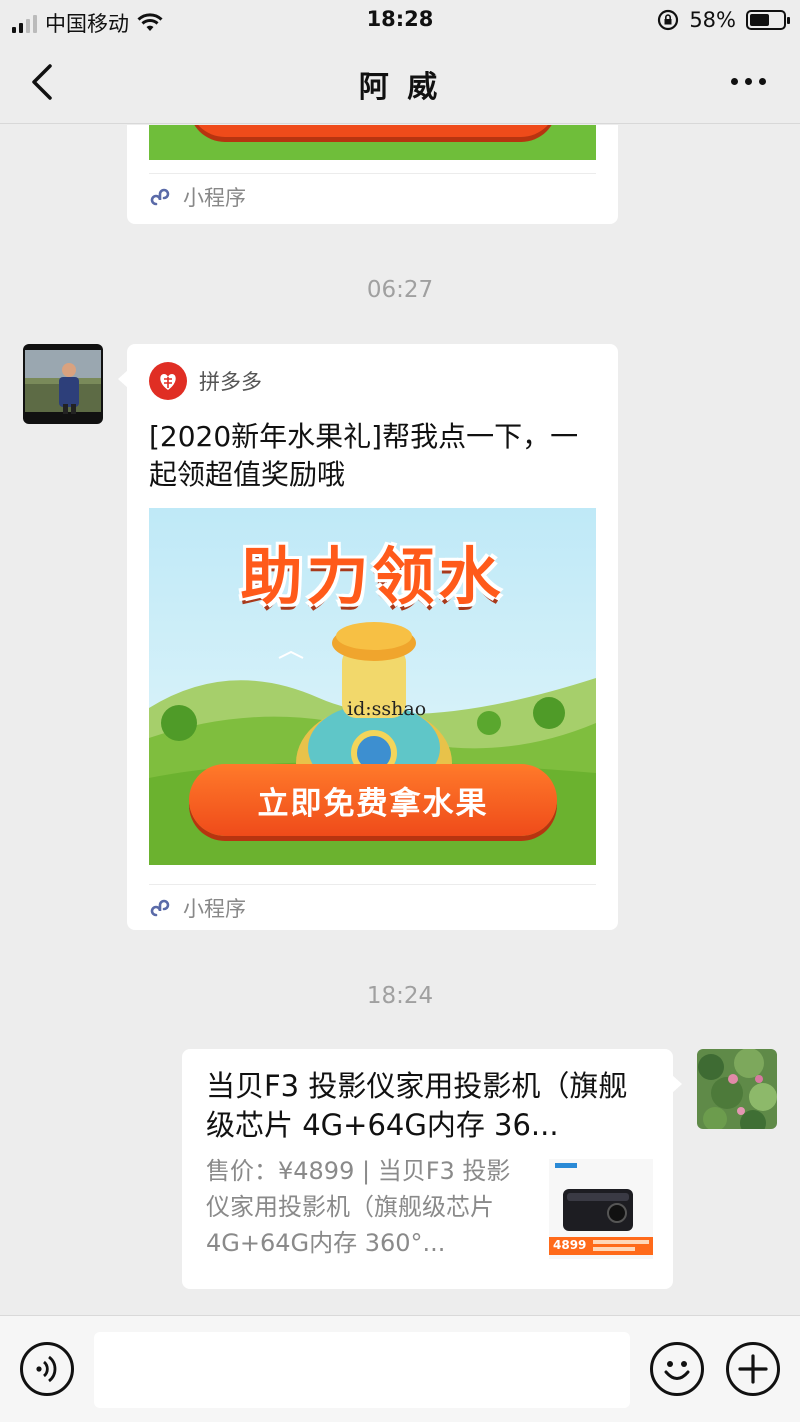 Image resolution: width=800 pixels, height=1422 pixels. Describe the element at coordinates (400, 87) in the screenshot. I see `chat-title: 阿 威` at that location.